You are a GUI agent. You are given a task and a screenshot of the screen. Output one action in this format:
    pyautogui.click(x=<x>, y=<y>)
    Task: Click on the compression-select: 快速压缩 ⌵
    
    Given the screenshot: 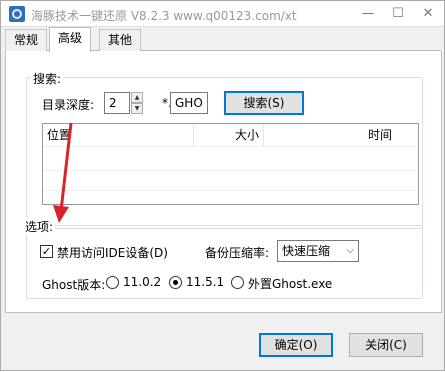 What is the action you would take?
    pyautogui.click(x=318, y=251)
    